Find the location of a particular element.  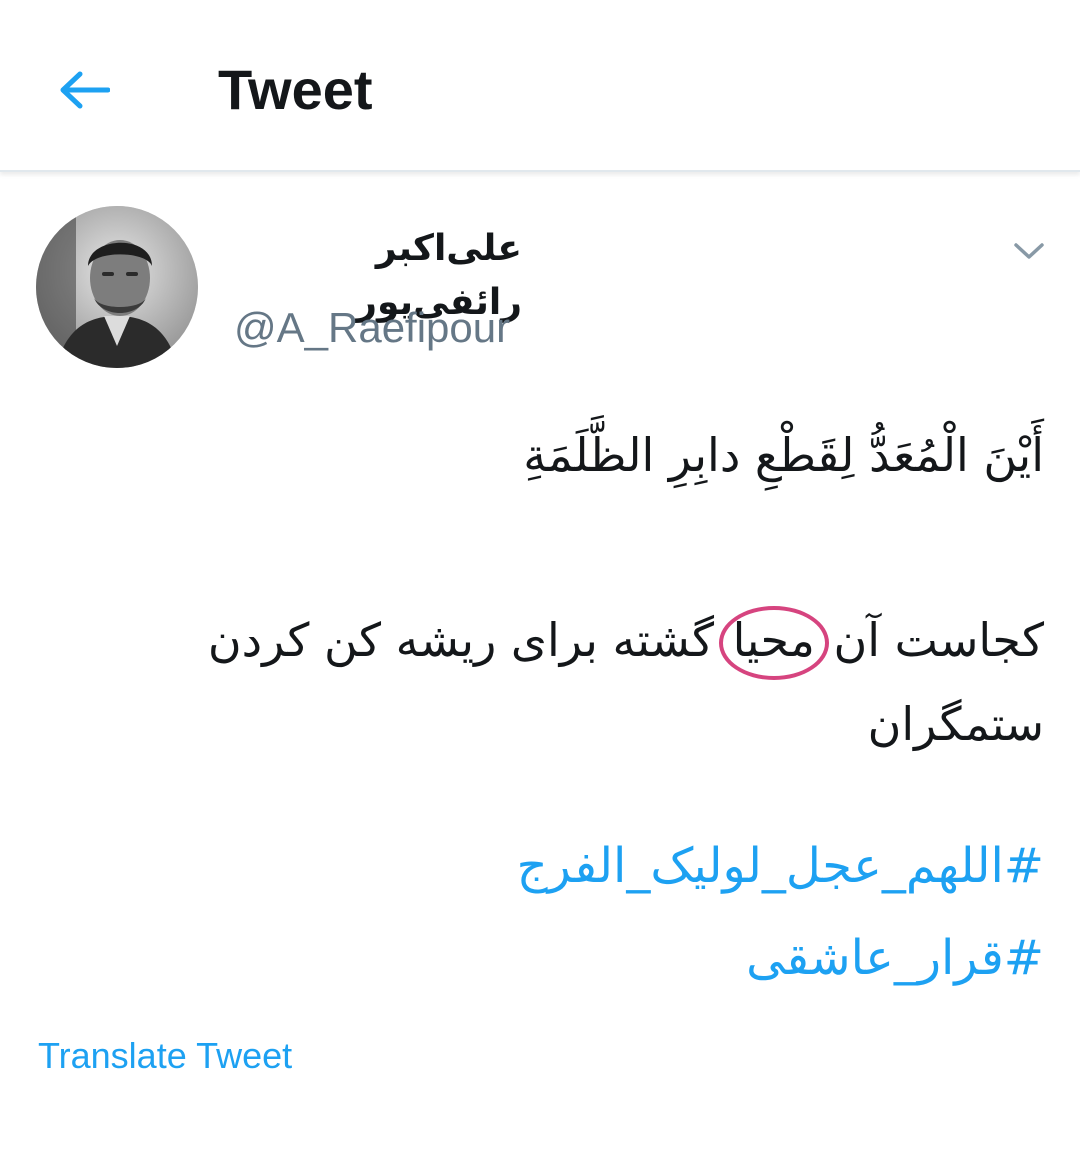

highlighted-word-text: محیا is located at coordinates (773, 640).